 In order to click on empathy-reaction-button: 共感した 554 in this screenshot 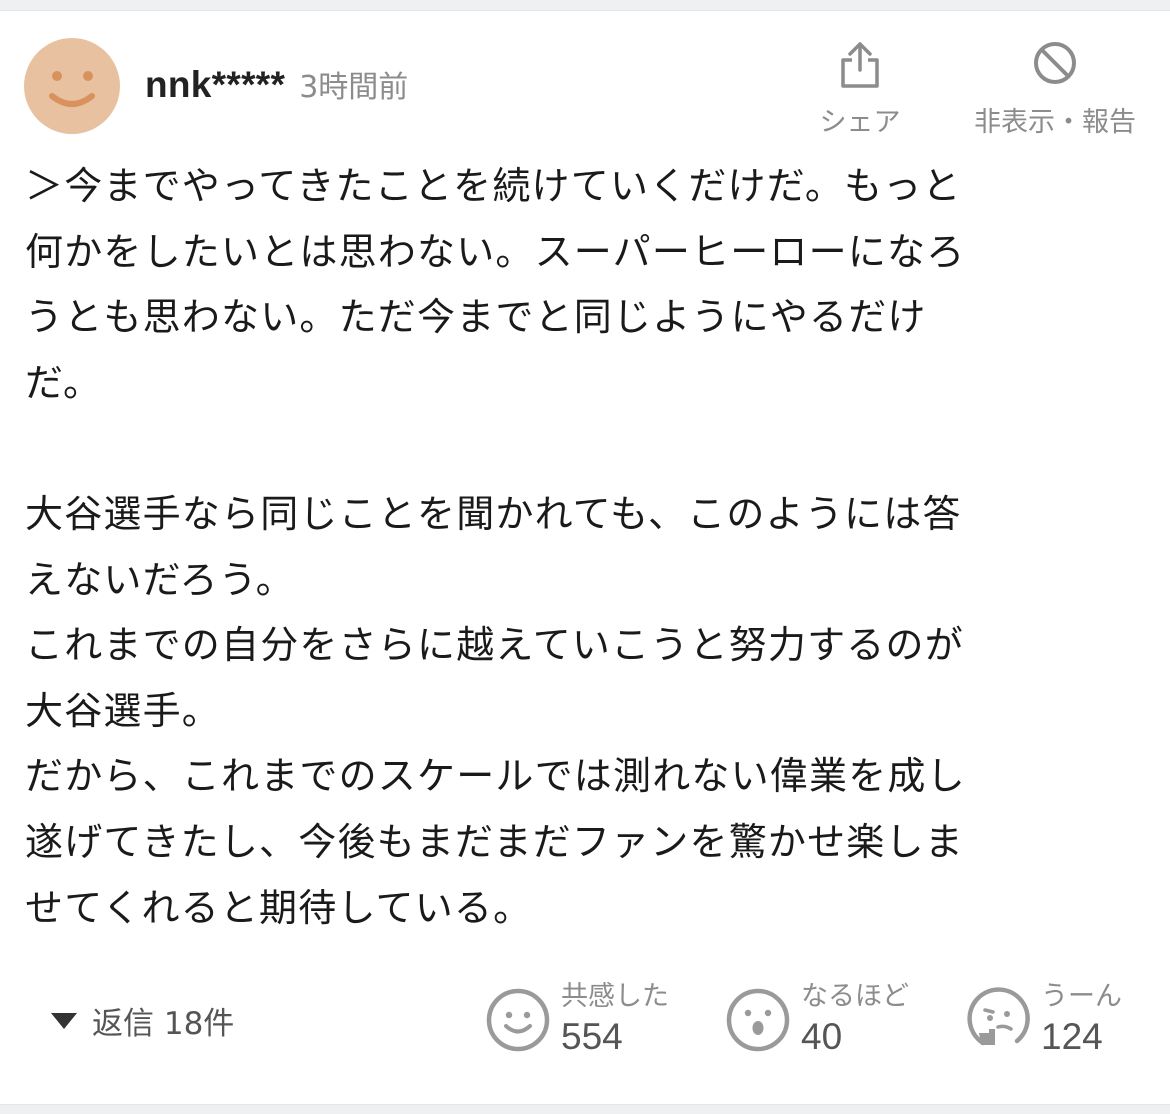, I will do `click(577, 1020)`.